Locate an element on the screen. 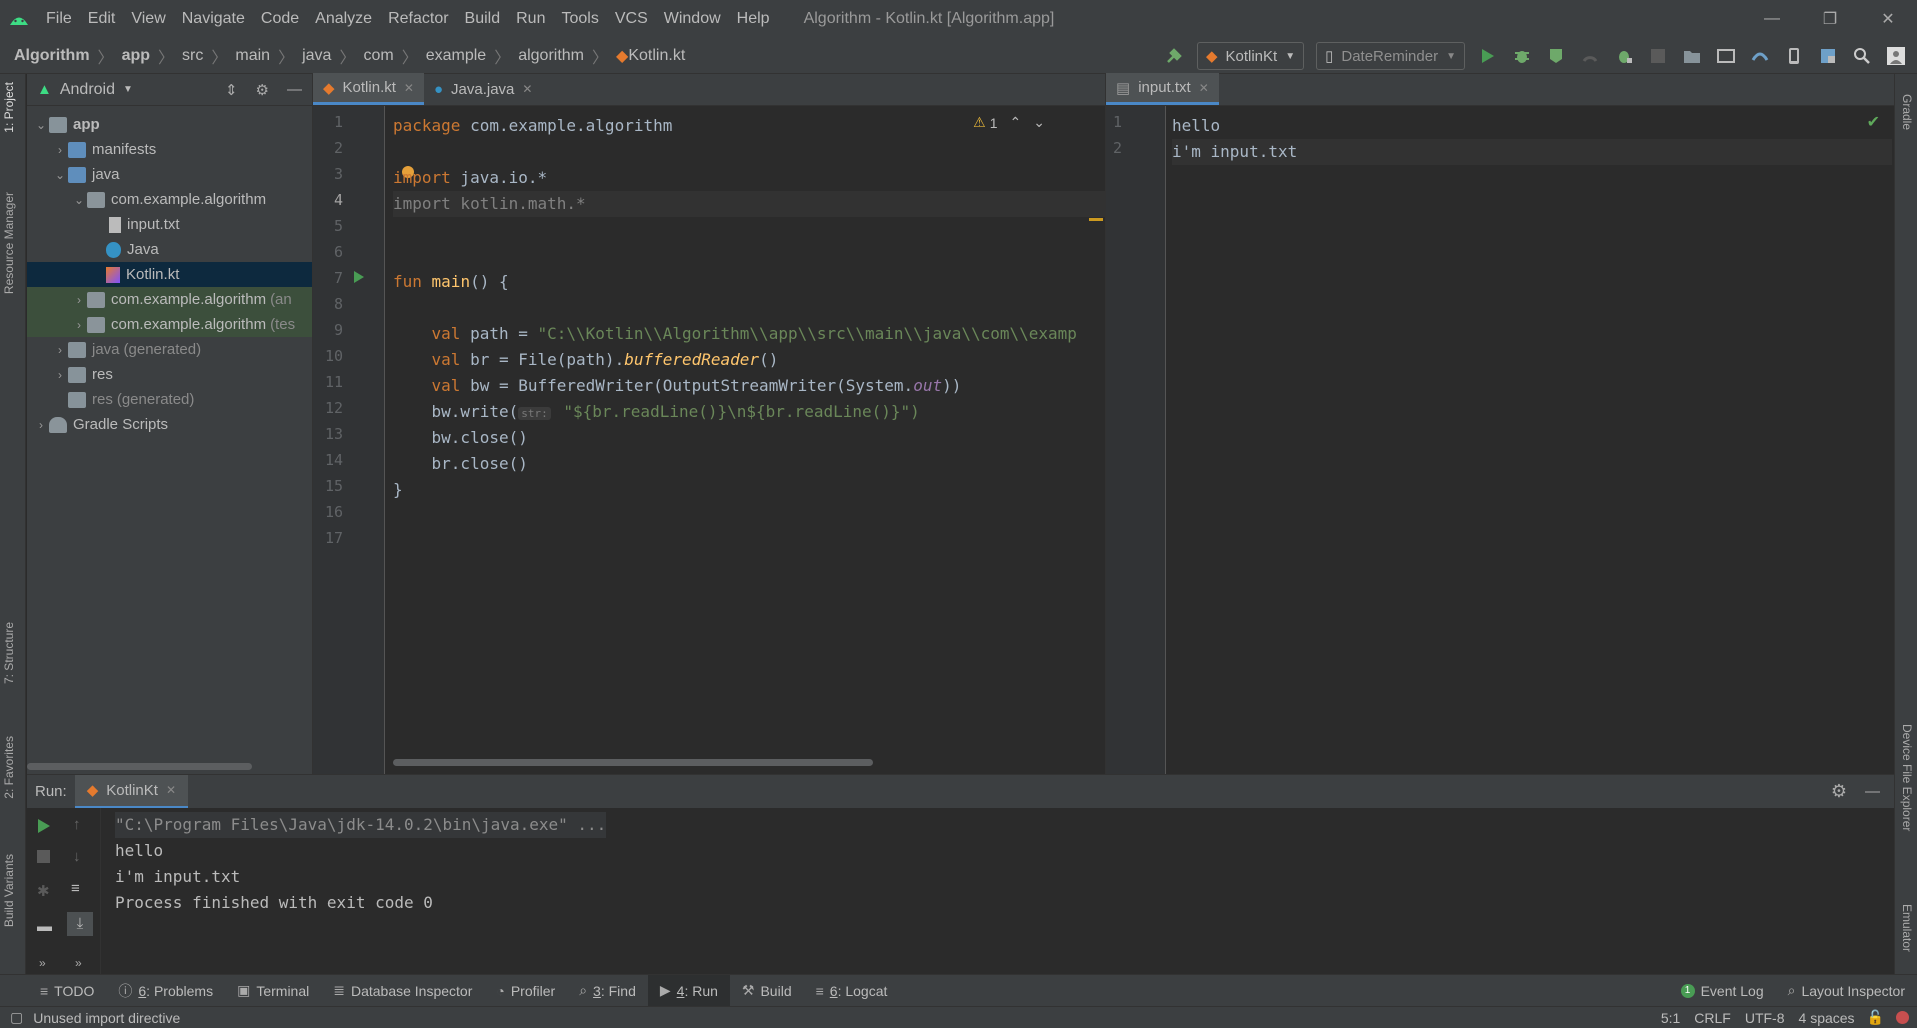 This screenshot has height=1028, width=1917. breadcrumb-item: Kotlin.kt is located at coordinates (656, 56).